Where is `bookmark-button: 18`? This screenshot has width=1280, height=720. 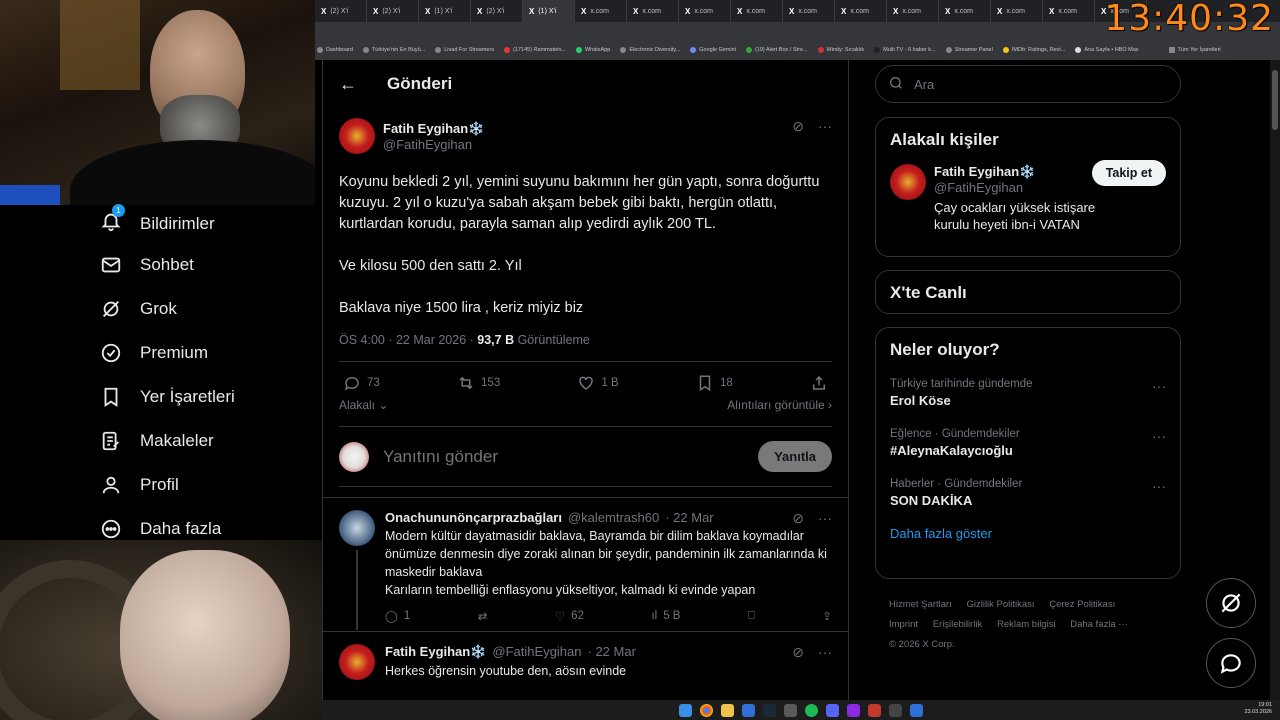
bookmark-button: 18 is located at coordinates (714, 383).